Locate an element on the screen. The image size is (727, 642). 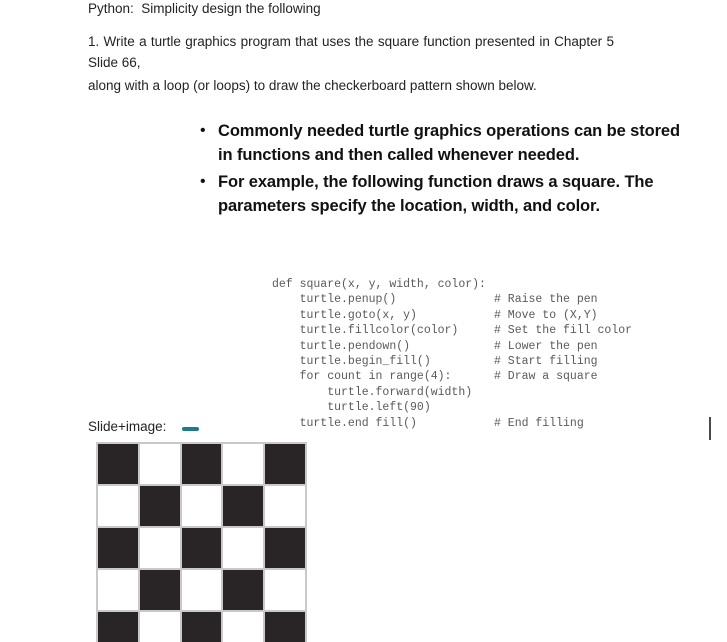
code-line: for count in range(4): # Draw a square is located at coordinates (452, 376).